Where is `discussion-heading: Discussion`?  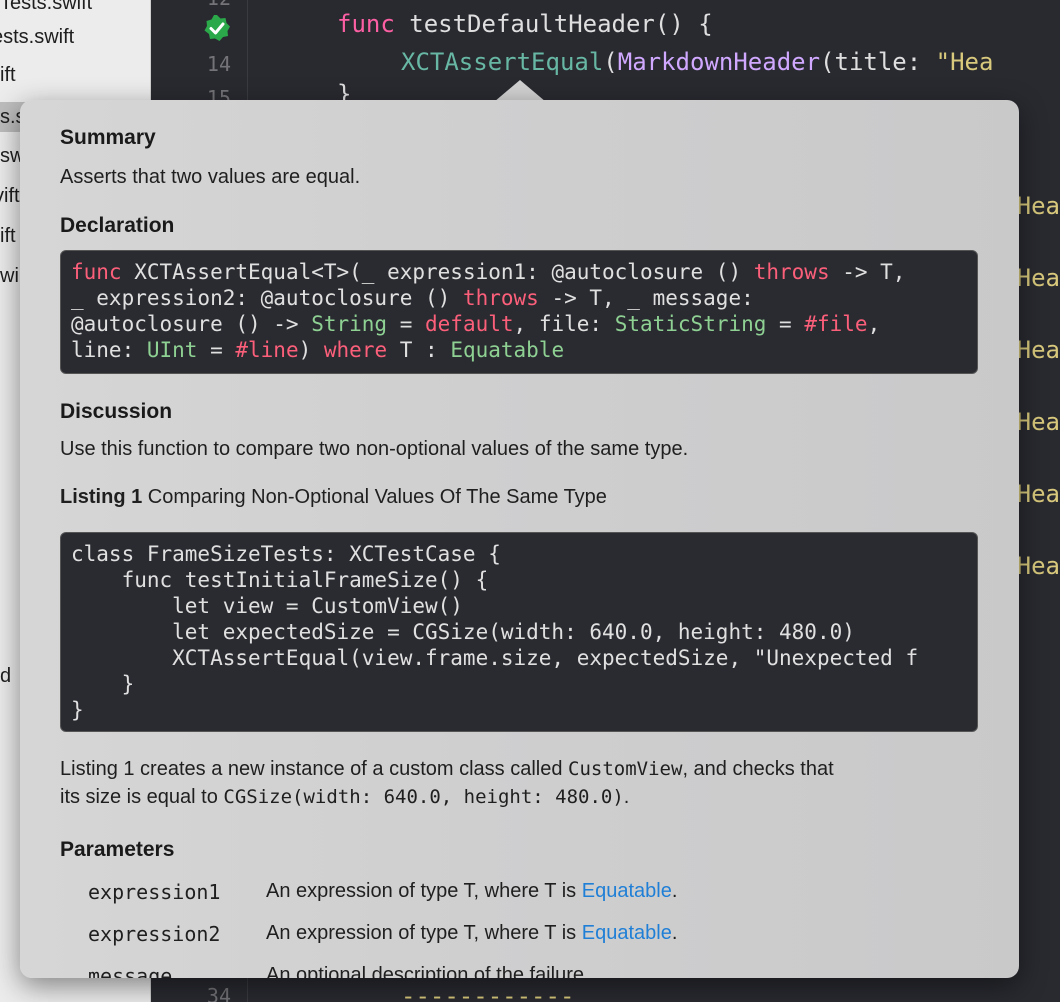 discussion-heading: Discussion is located at coordinates (116, 411).